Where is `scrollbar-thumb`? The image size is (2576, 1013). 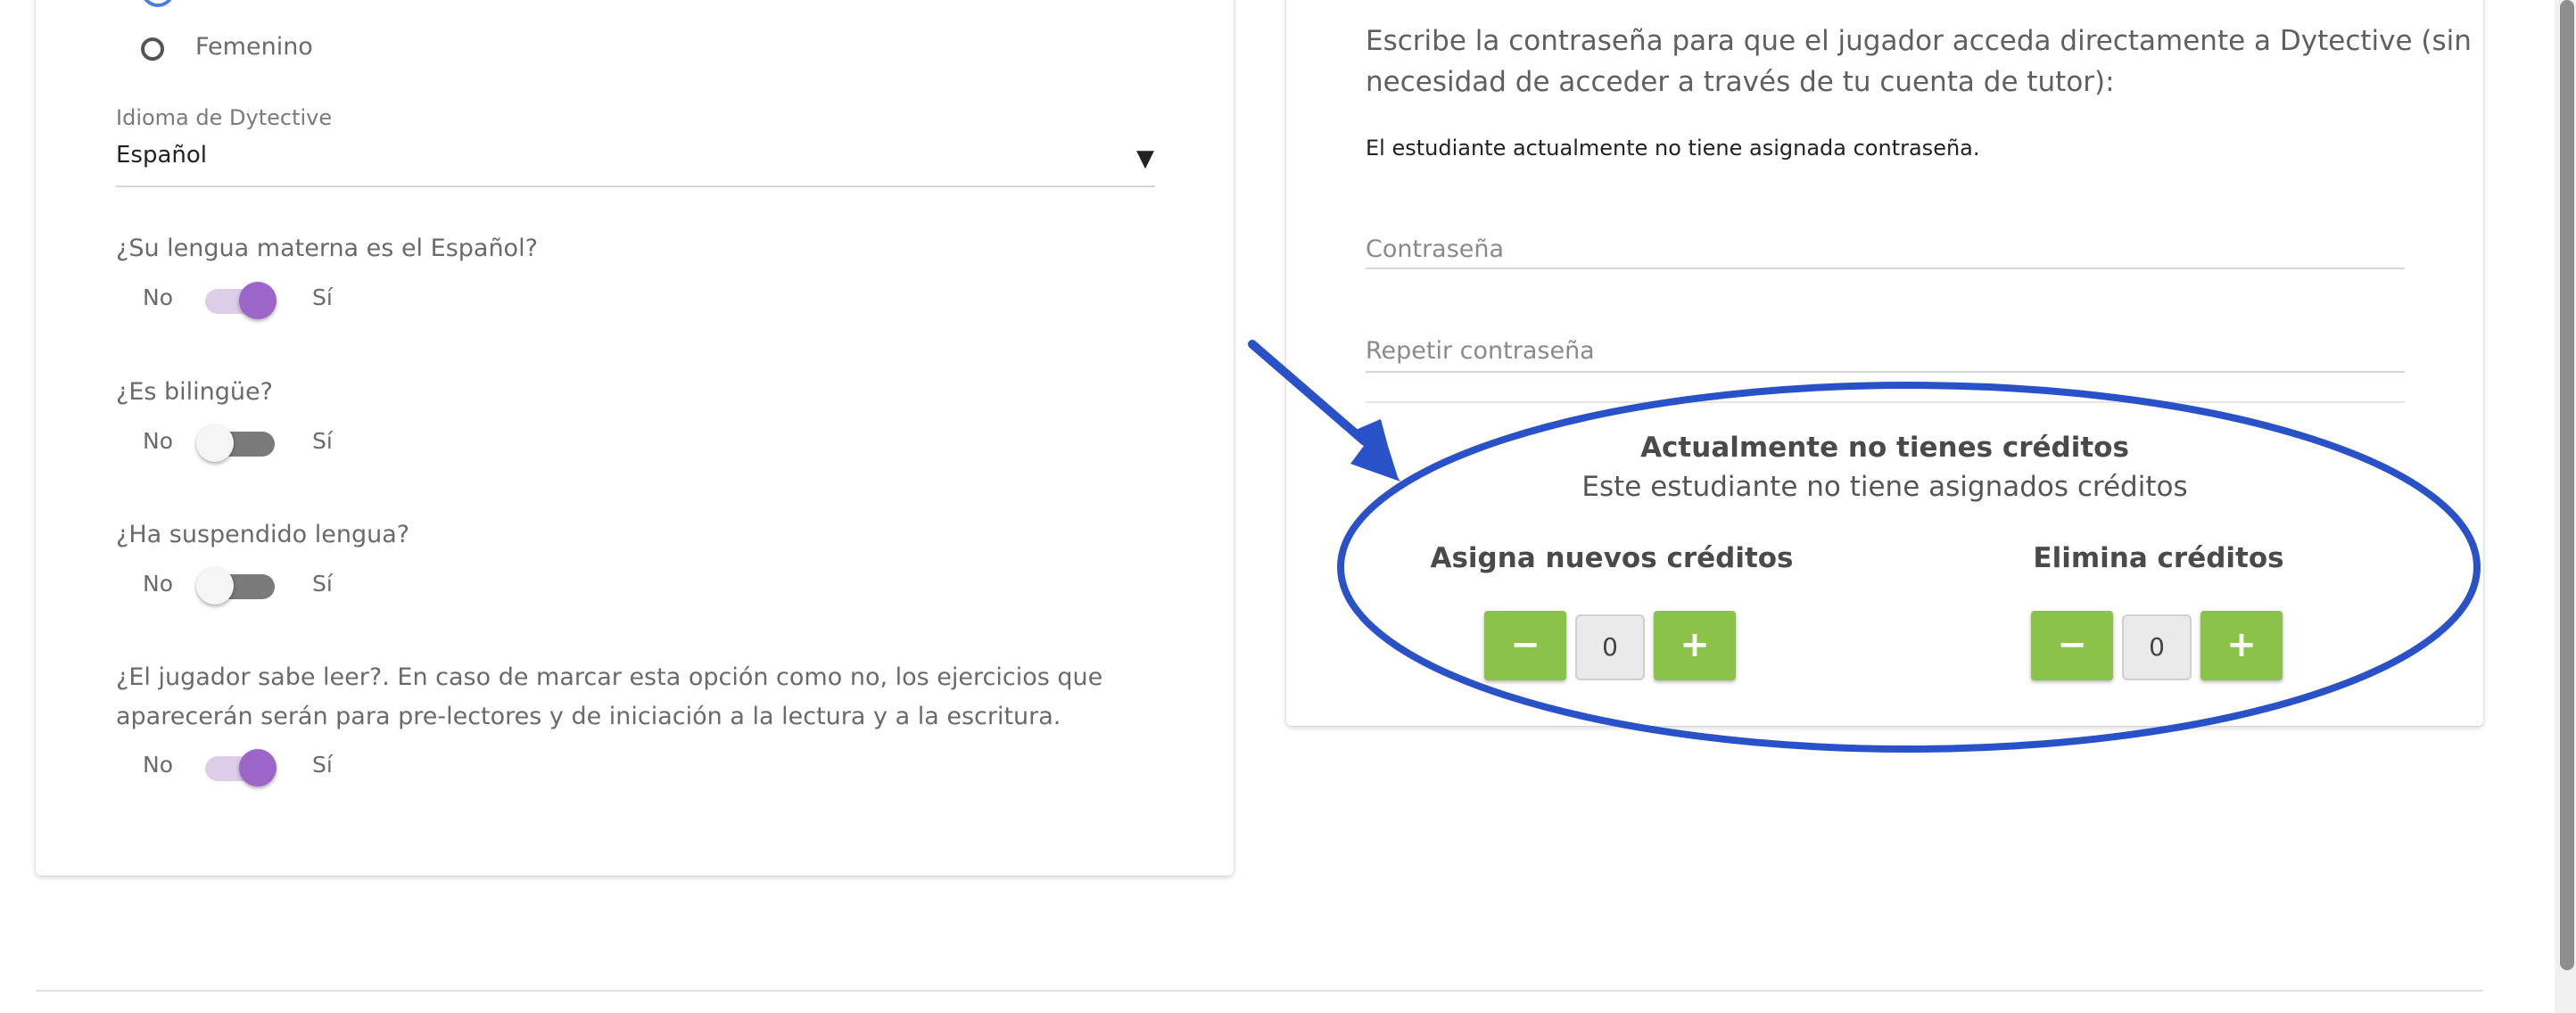 scrollbar-thumb is located at coordinates (2567, 485).